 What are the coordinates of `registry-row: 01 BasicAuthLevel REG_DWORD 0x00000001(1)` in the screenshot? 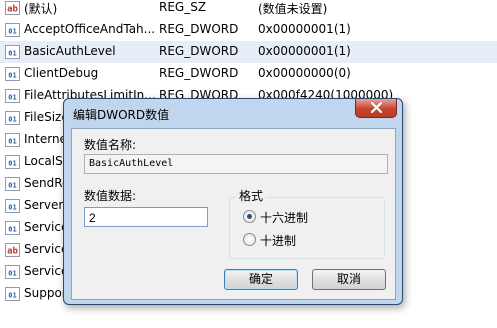 It's located at (248, 52).